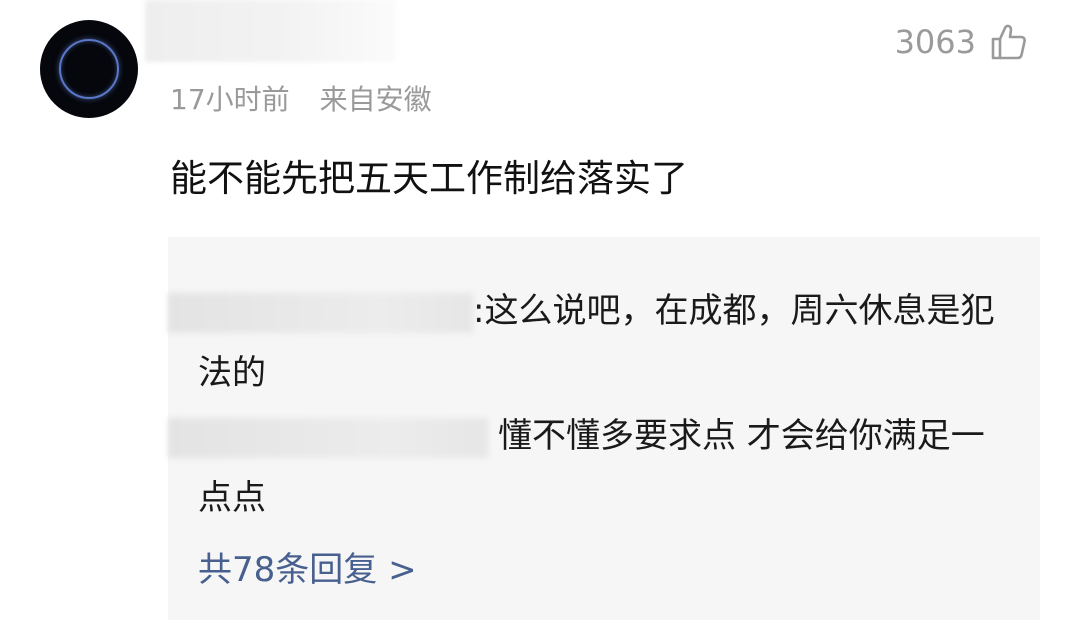 The width and height of the screenshot is (1080, 627). Describe the element at coordinates (1008, 42) in the screenshot. I see `thumbs-up-icon` at that location.